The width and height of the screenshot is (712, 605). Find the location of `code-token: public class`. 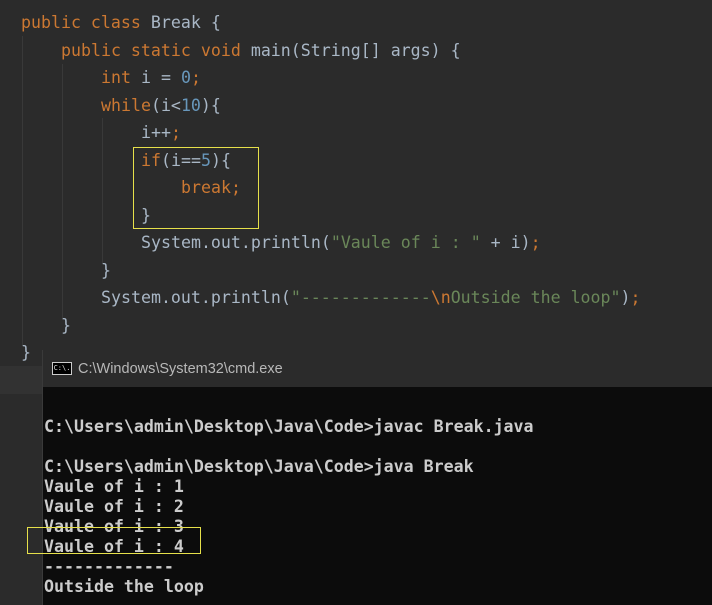

code-token: public class is located at coordinates (86, 22).